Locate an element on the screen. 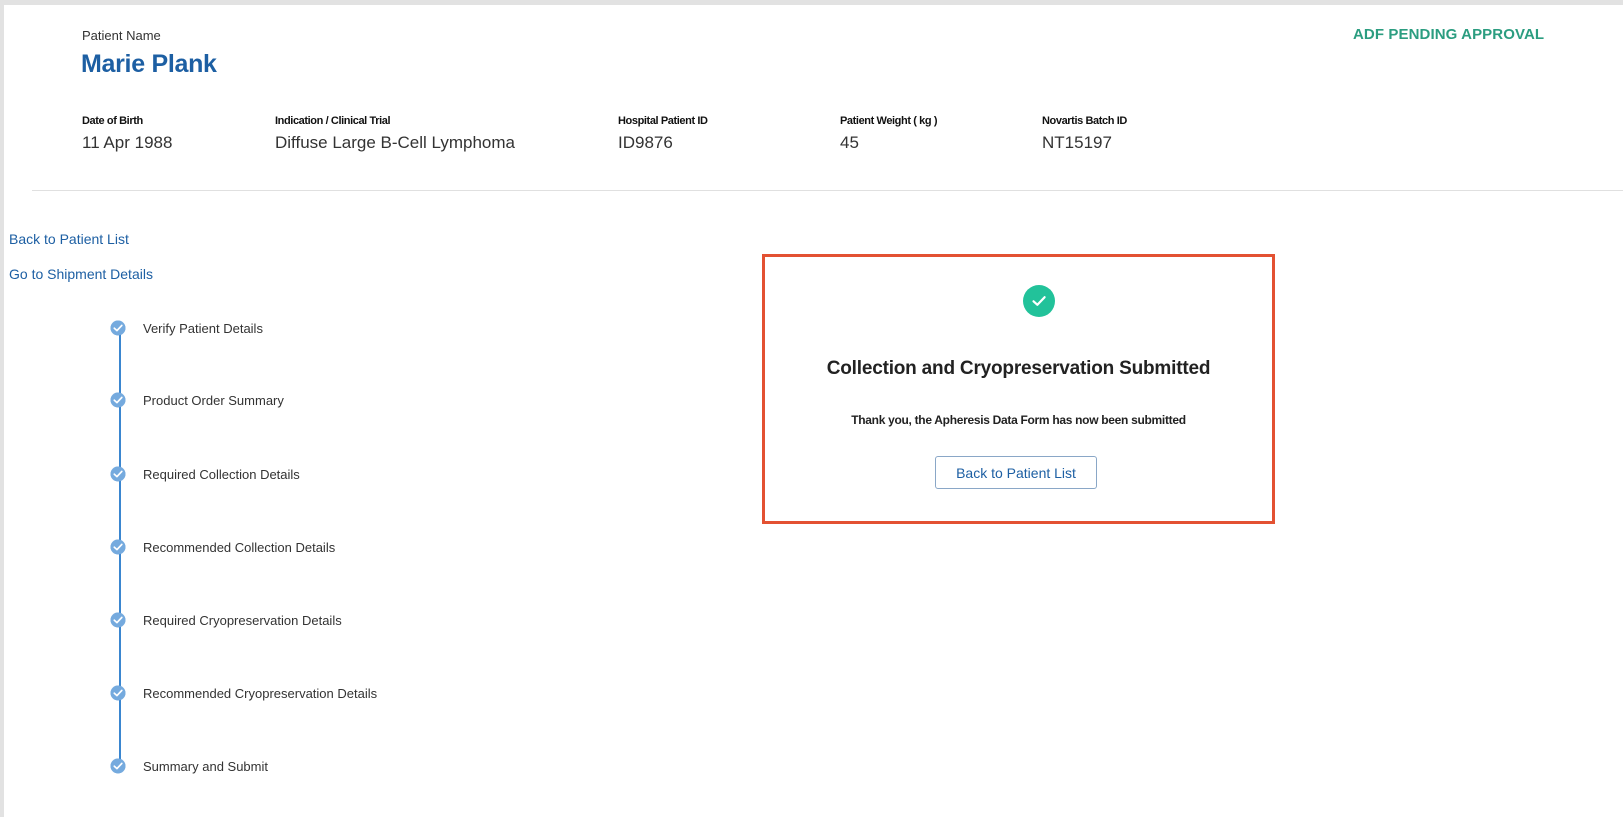  patient-name: Marie Plank is located at coordinates (149, 64).